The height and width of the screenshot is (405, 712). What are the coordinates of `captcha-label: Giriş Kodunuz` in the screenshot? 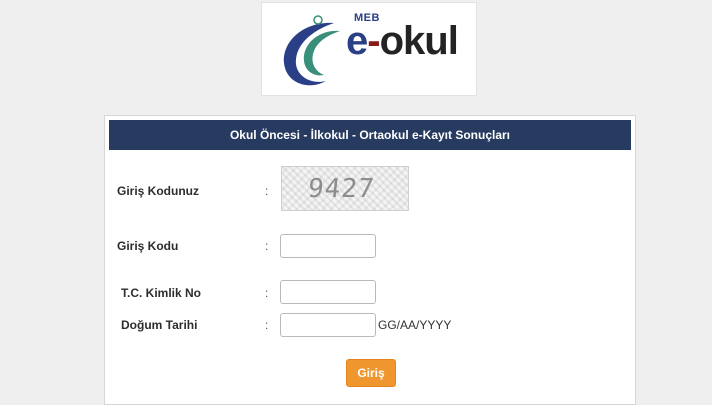 It's located at (158, 191).